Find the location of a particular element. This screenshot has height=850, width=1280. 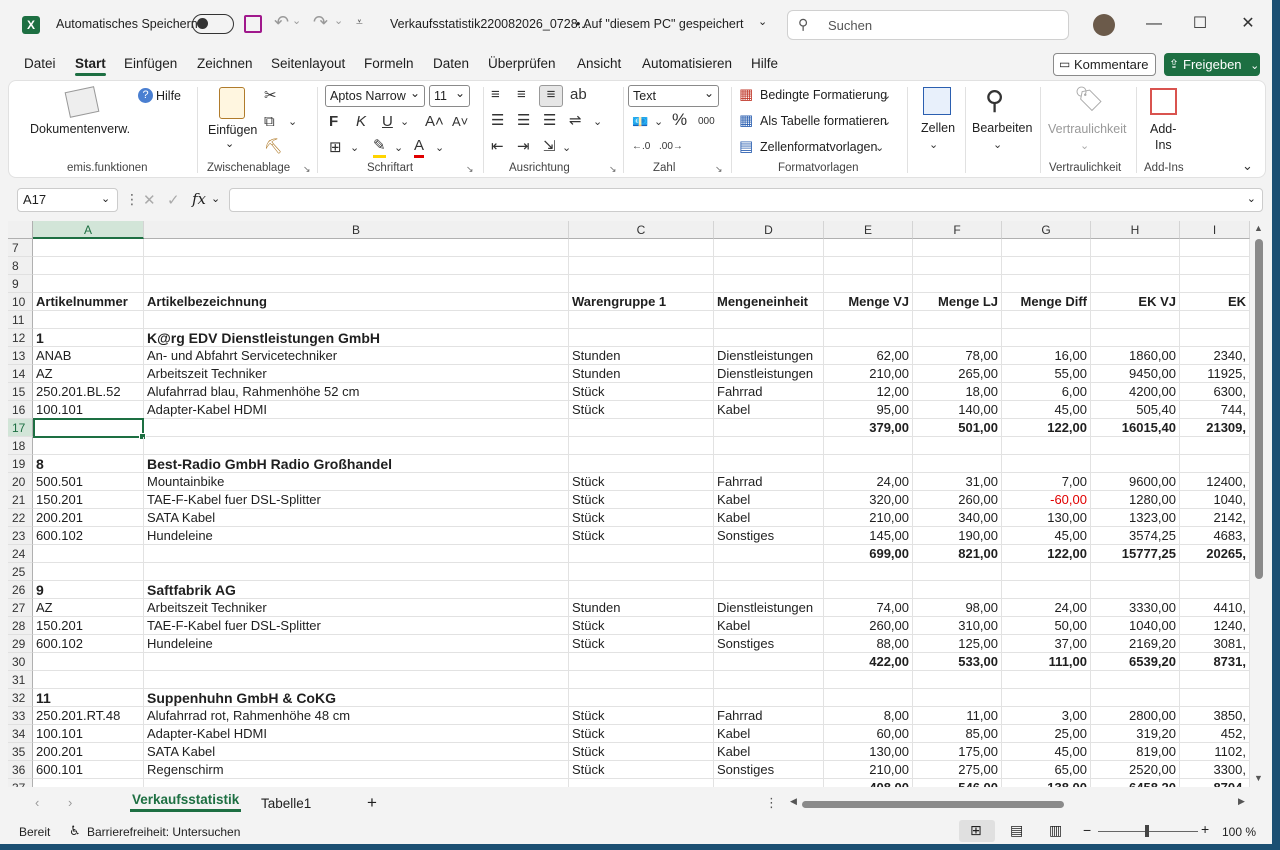

row-header-20: 20 is located at coordinates (20, 482).